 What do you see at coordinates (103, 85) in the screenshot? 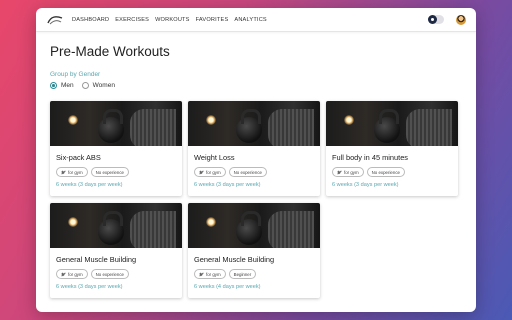
I see `radio-women-label: Women` at bounding box center [103, 85].